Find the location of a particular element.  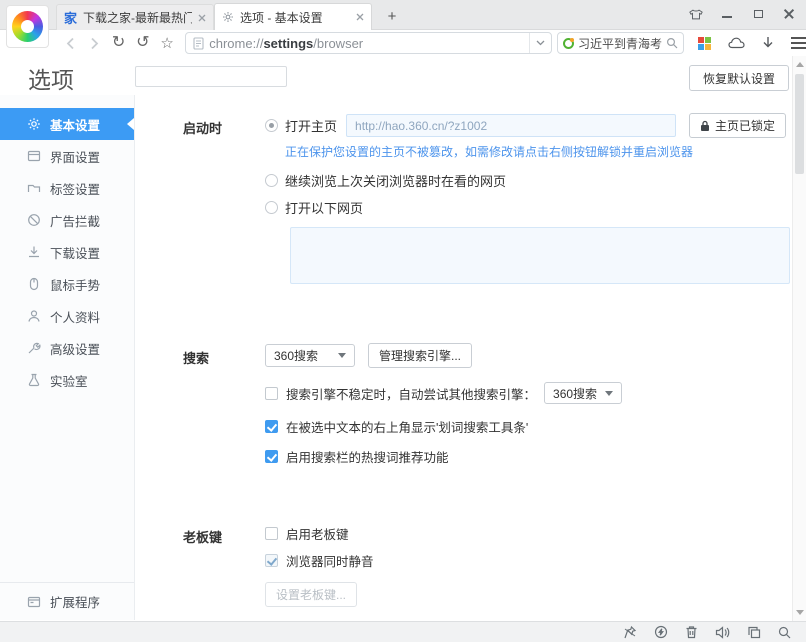

search-query-text: 习近平到青海考 is located at coordinates (620, 43).